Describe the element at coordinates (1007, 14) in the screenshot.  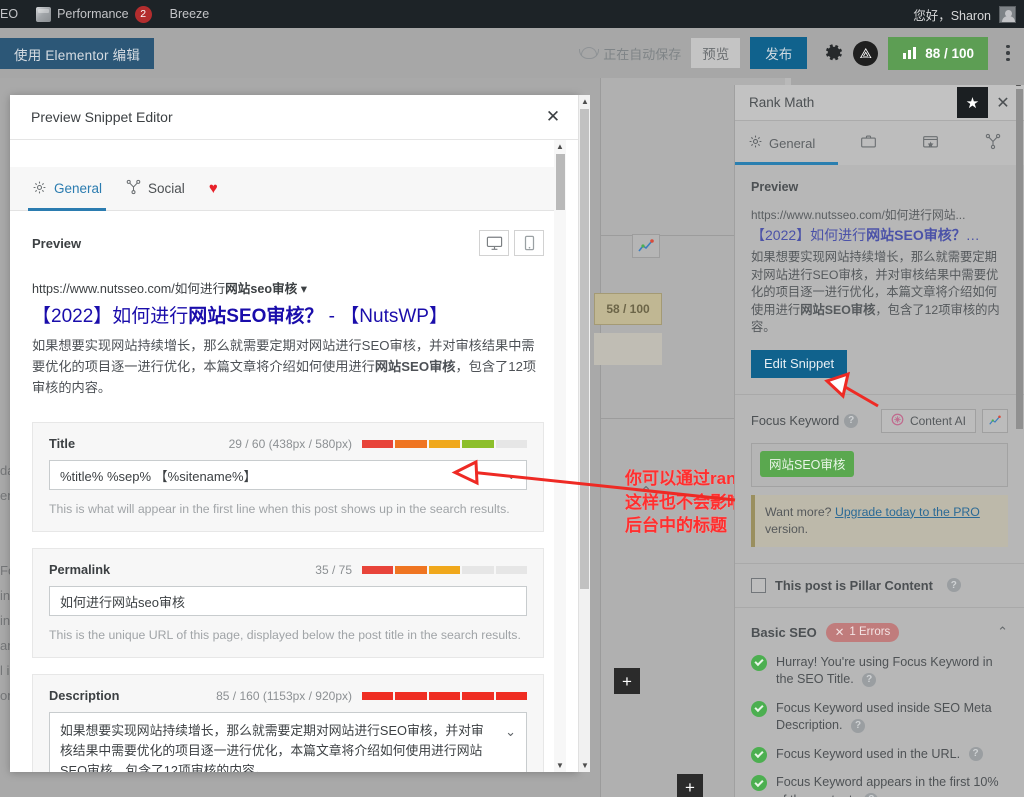
I see `avatar` at that location.